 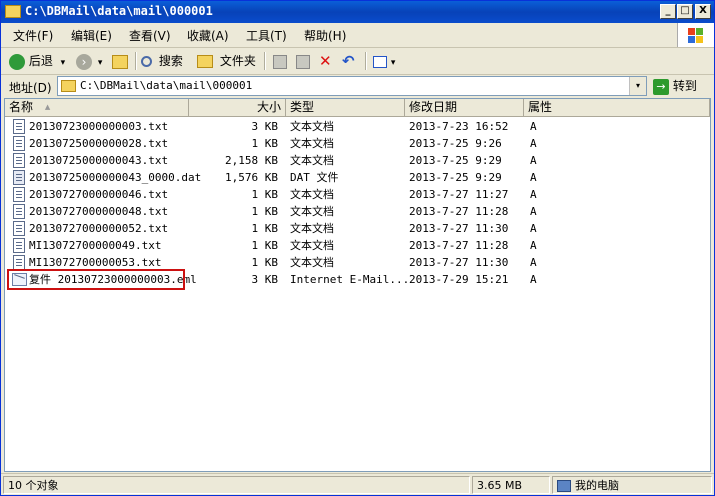 I want to click on file-name: 20130725000000043.txt, so click(x=99, y=160).